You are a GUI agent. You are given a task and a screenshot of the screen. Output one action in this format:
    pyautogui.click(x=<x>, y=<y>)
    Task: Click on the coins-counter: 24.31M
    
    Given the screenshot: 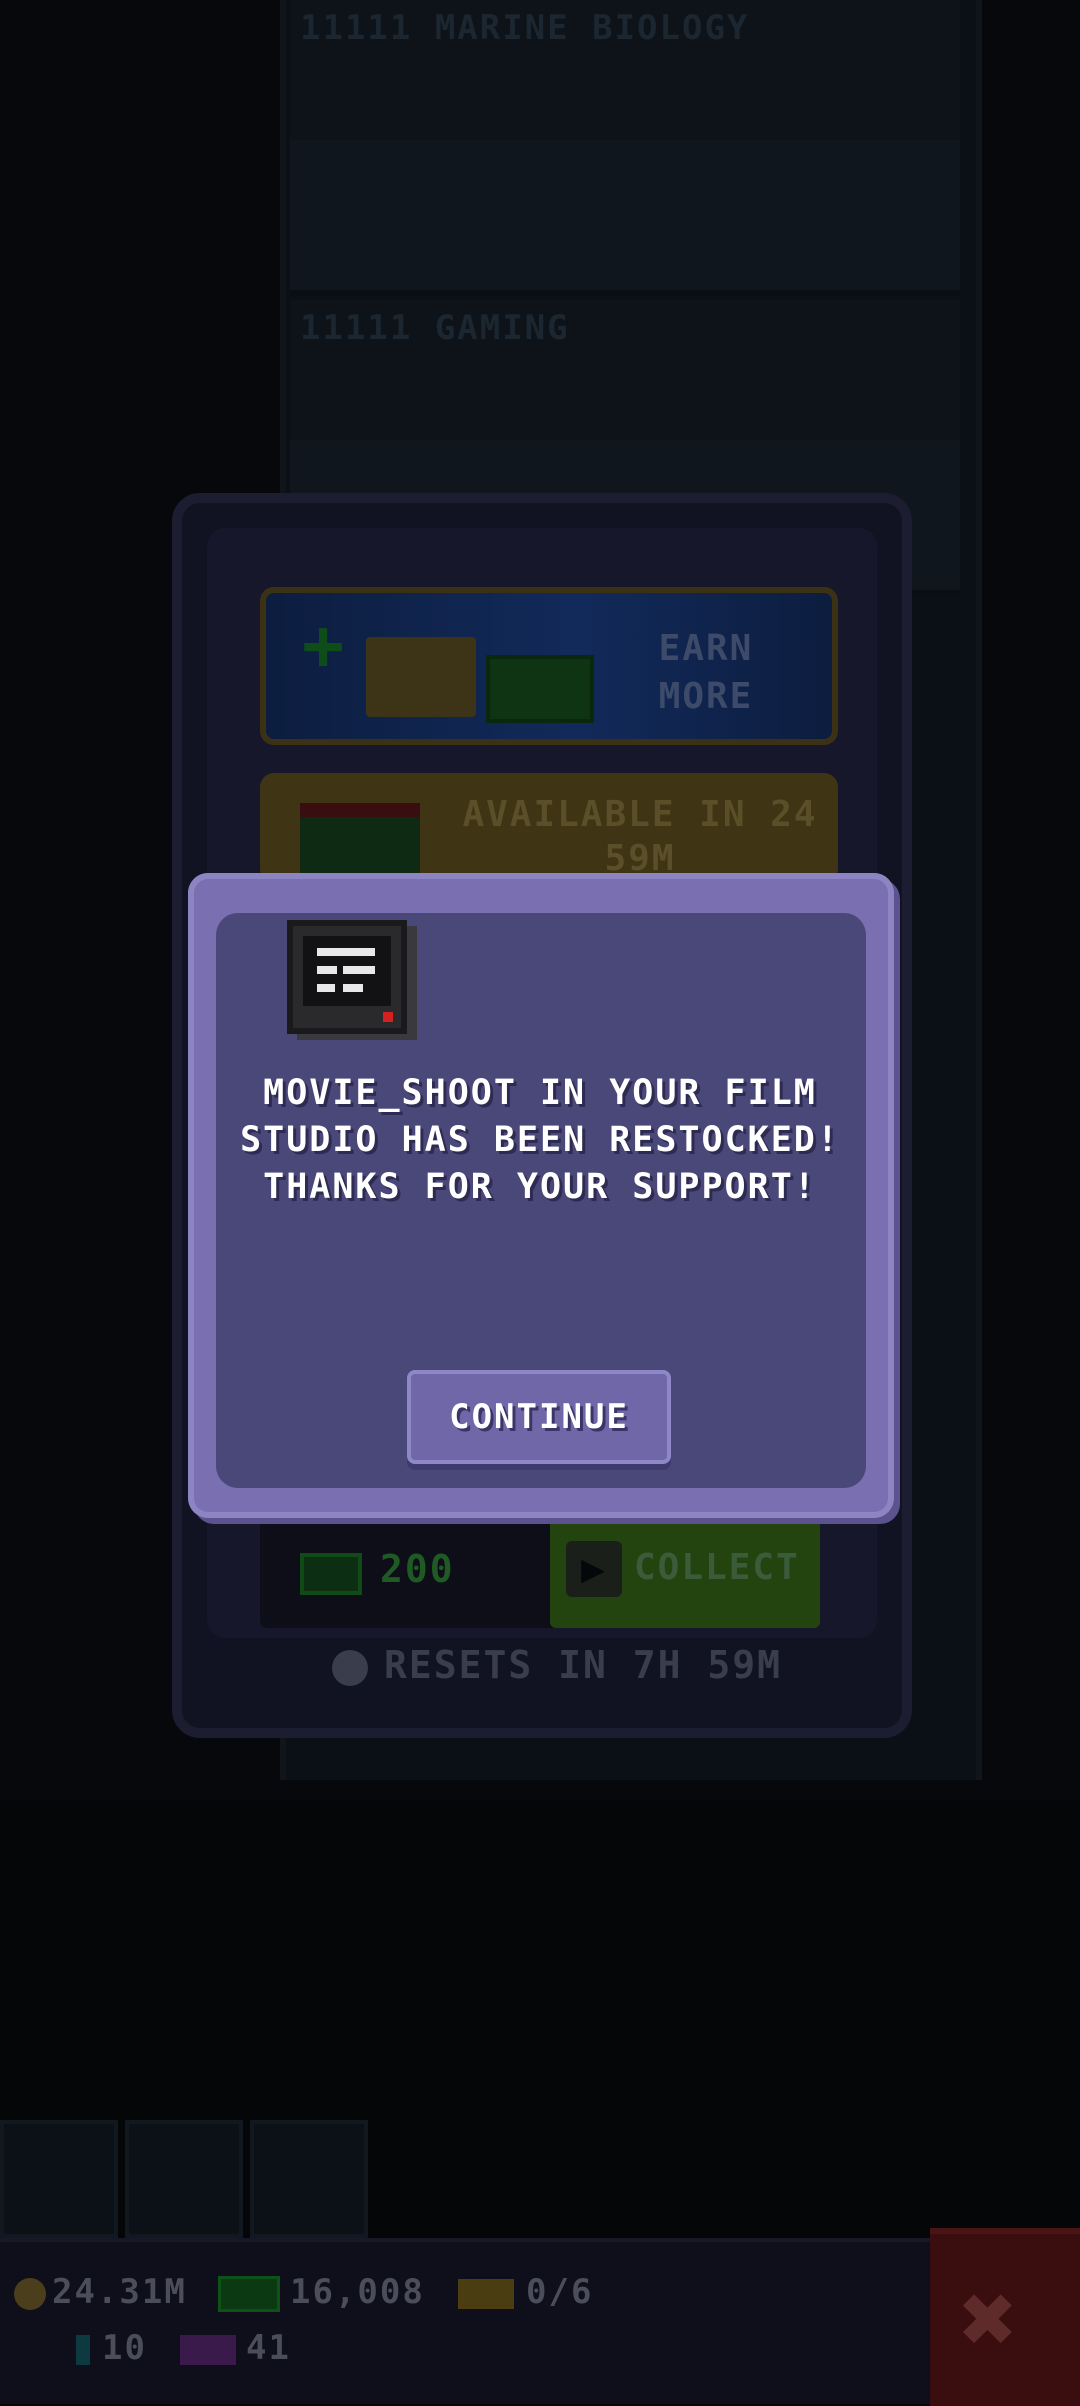 What is the action you would take?
    pyautogui.click(x=100, y=2292)
    